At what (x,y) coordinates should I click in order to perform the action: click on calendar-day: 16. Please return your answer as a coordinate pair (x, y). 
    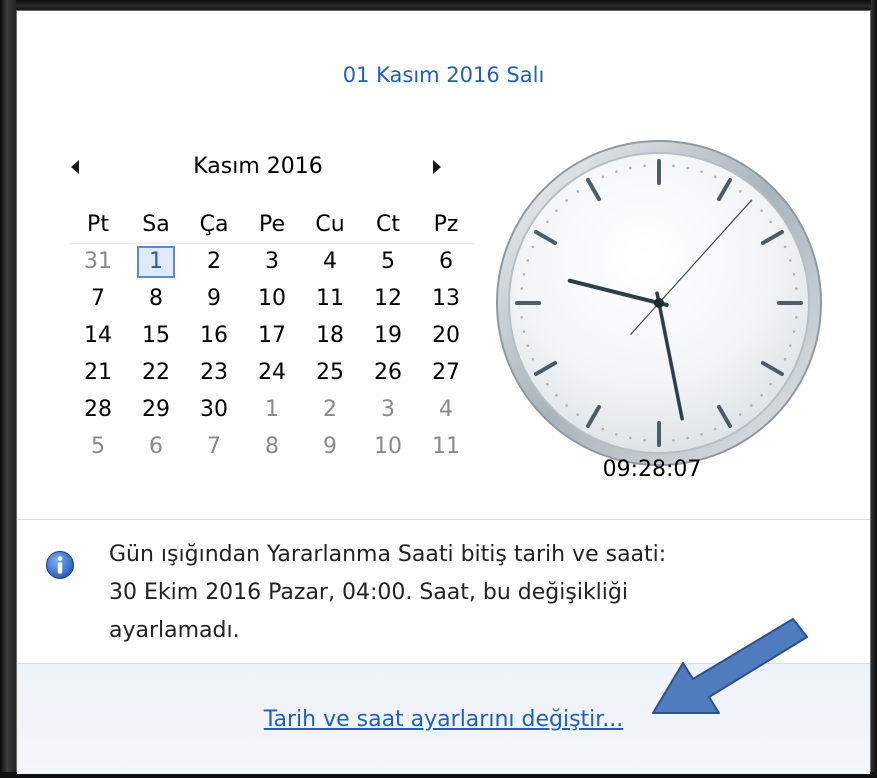
    Looking at the image, I should click on (214, 335).